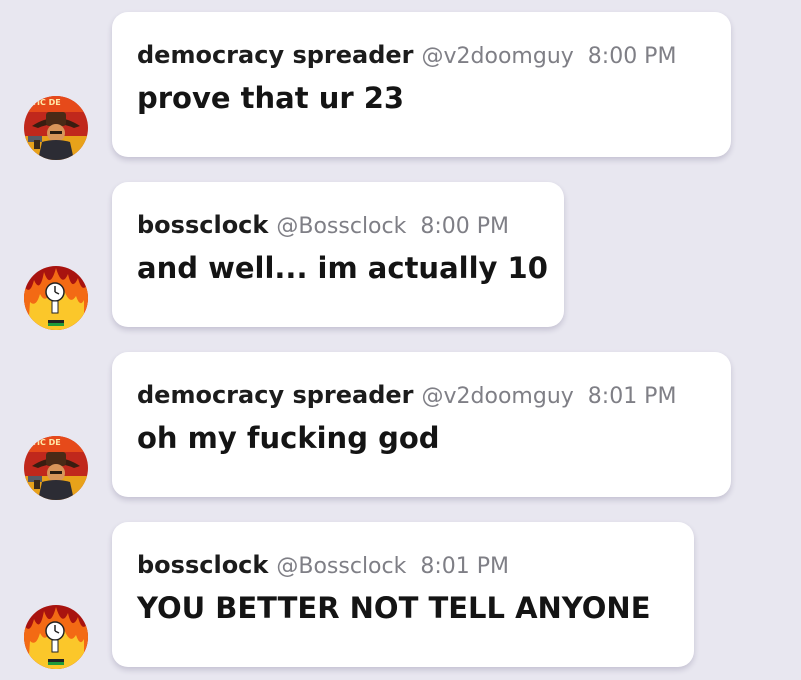 The image size is (801, 680). I want to click on message-text: prove that ur 23, so click(271, 98).